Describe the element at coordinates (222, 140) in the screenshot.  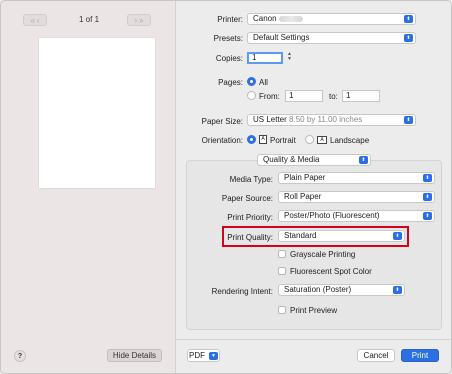
I see `orientation-label: Orientation:` at that location.